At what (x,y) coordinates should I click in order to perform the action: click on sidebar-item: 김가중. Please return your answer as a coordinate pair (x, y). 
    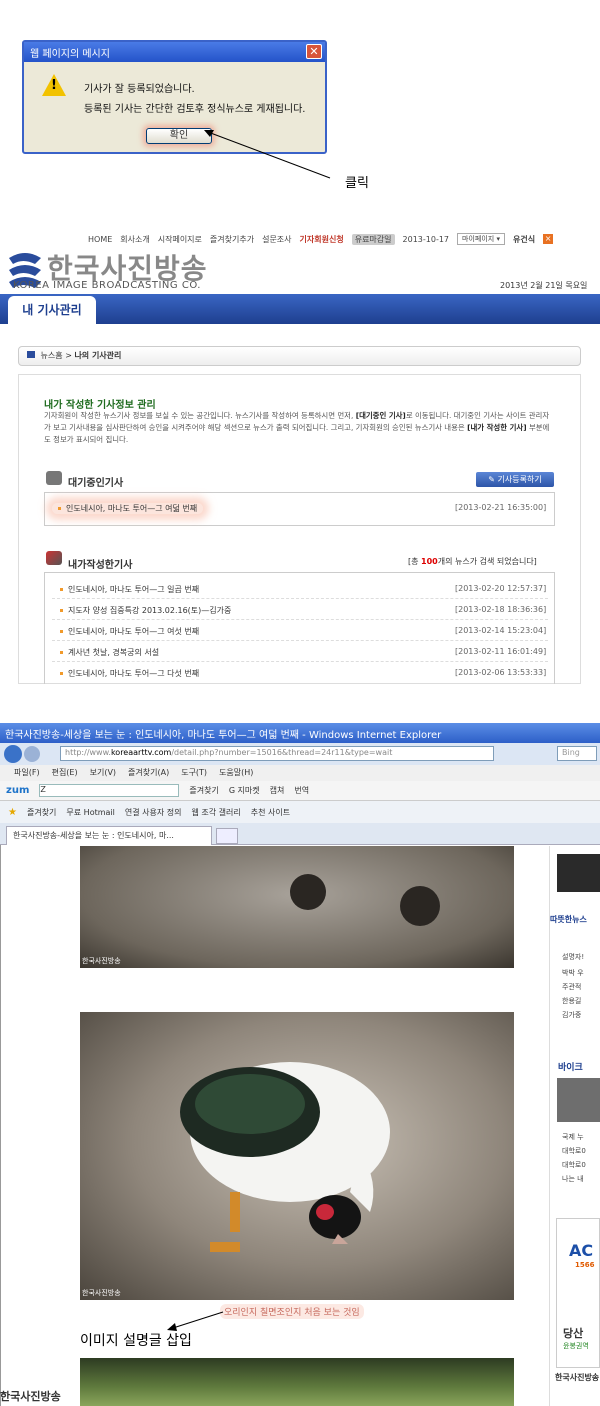
    Looking at the image, I should click on (571, 1015).